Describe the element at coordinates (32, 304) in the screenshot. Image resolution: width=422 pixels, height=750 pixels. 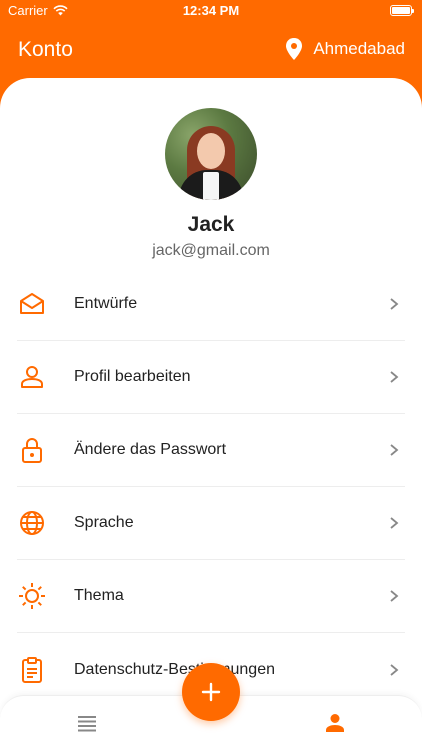
I see `envelope-icon` at that location.